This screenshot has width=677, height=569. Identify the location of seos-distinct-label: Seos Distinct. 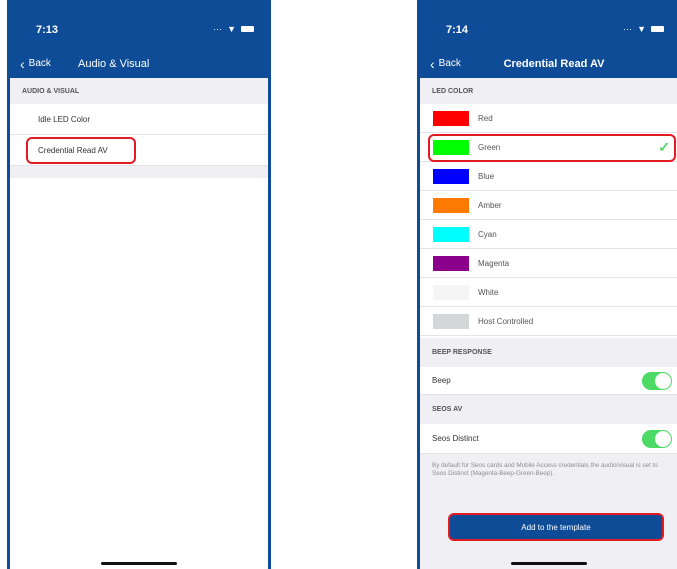
(455, 438).